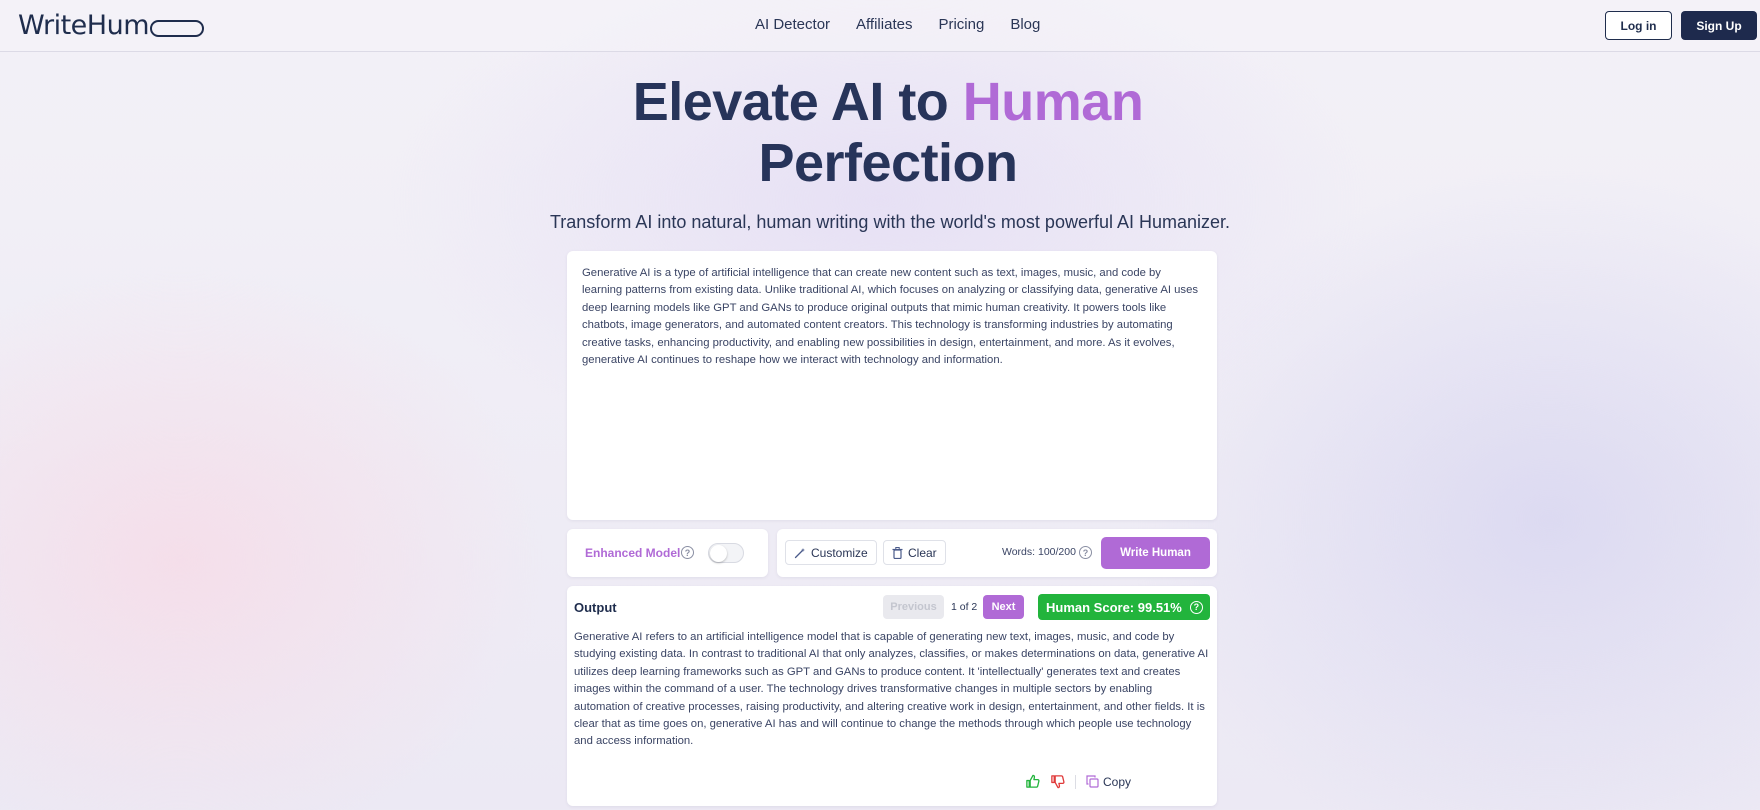 The image size is (1760, 810). What do you see at coordinates (1114, 607) in the screenshot?
I see `human-score-label: Human Score: 99.51%` at bounding box center [1114, 607].